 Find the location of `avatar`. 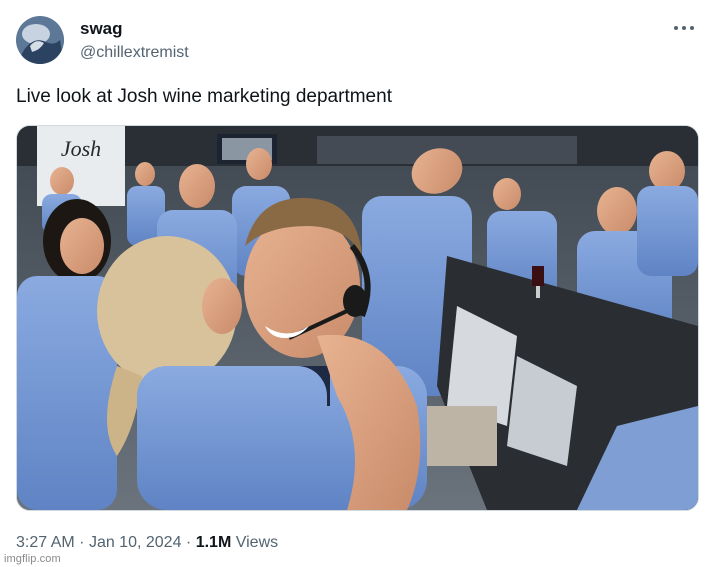

avatar is located at coordinates (40, 40).